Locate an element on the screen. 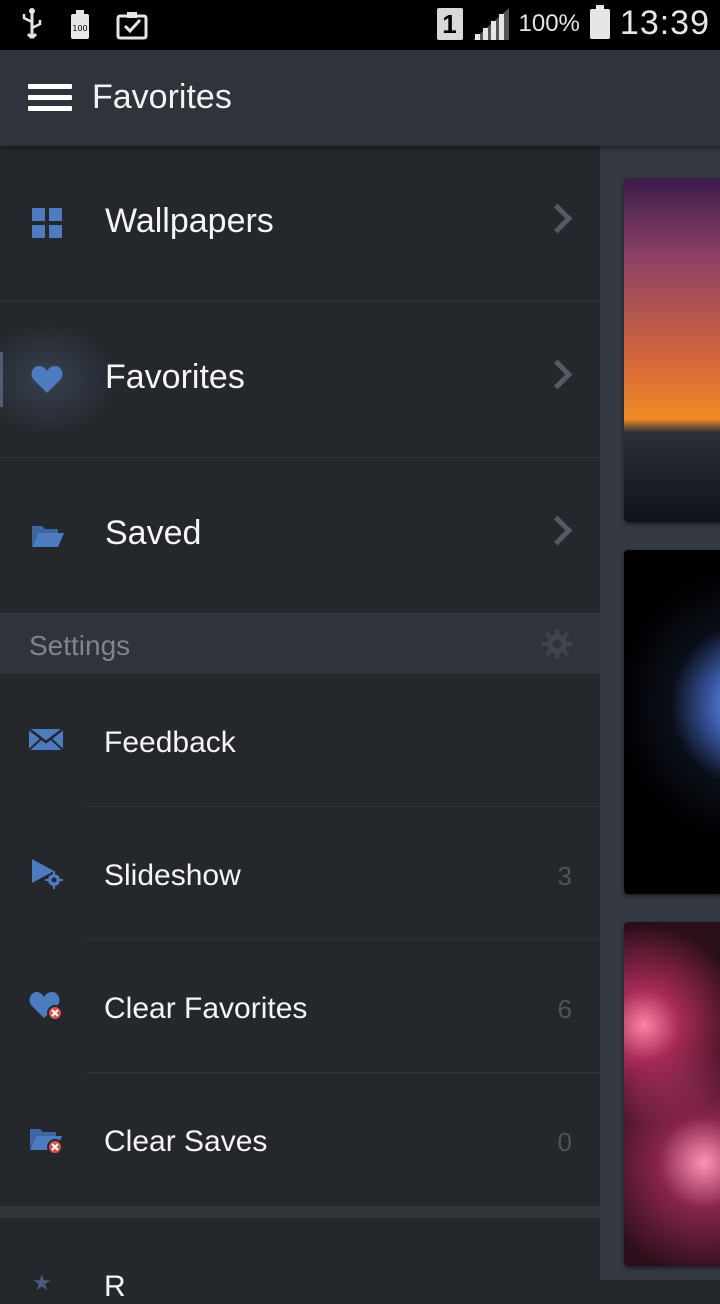 This screenshot has height=1304, width=720. section-divider is located at coordinates (300, 1212).